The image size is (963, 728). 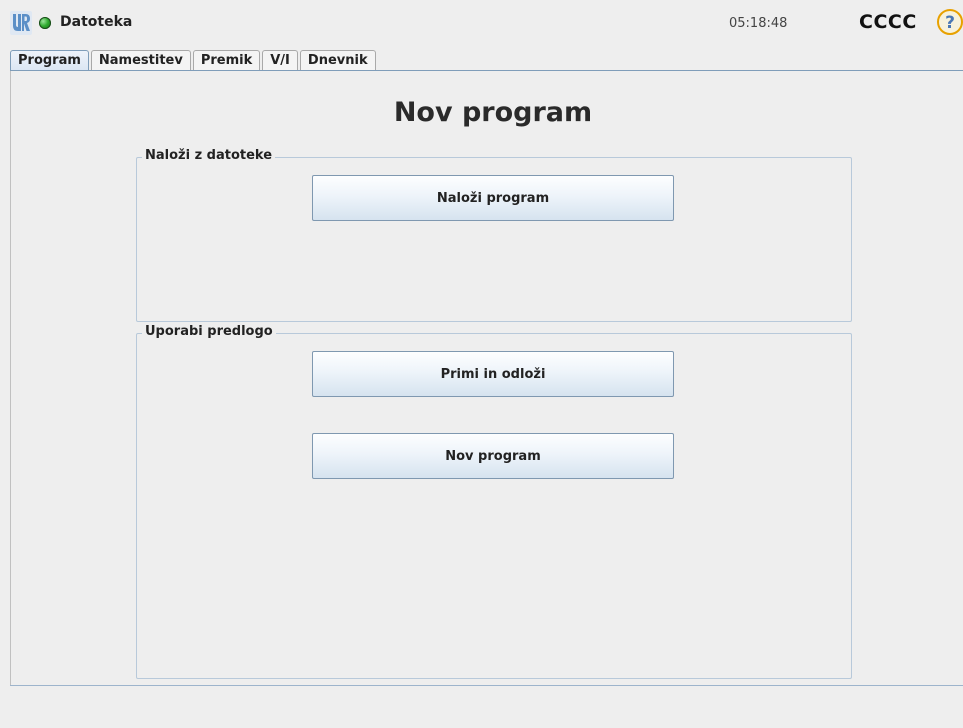 I want to click on load-program-button: Naloži program, so click(x=493, y=198).